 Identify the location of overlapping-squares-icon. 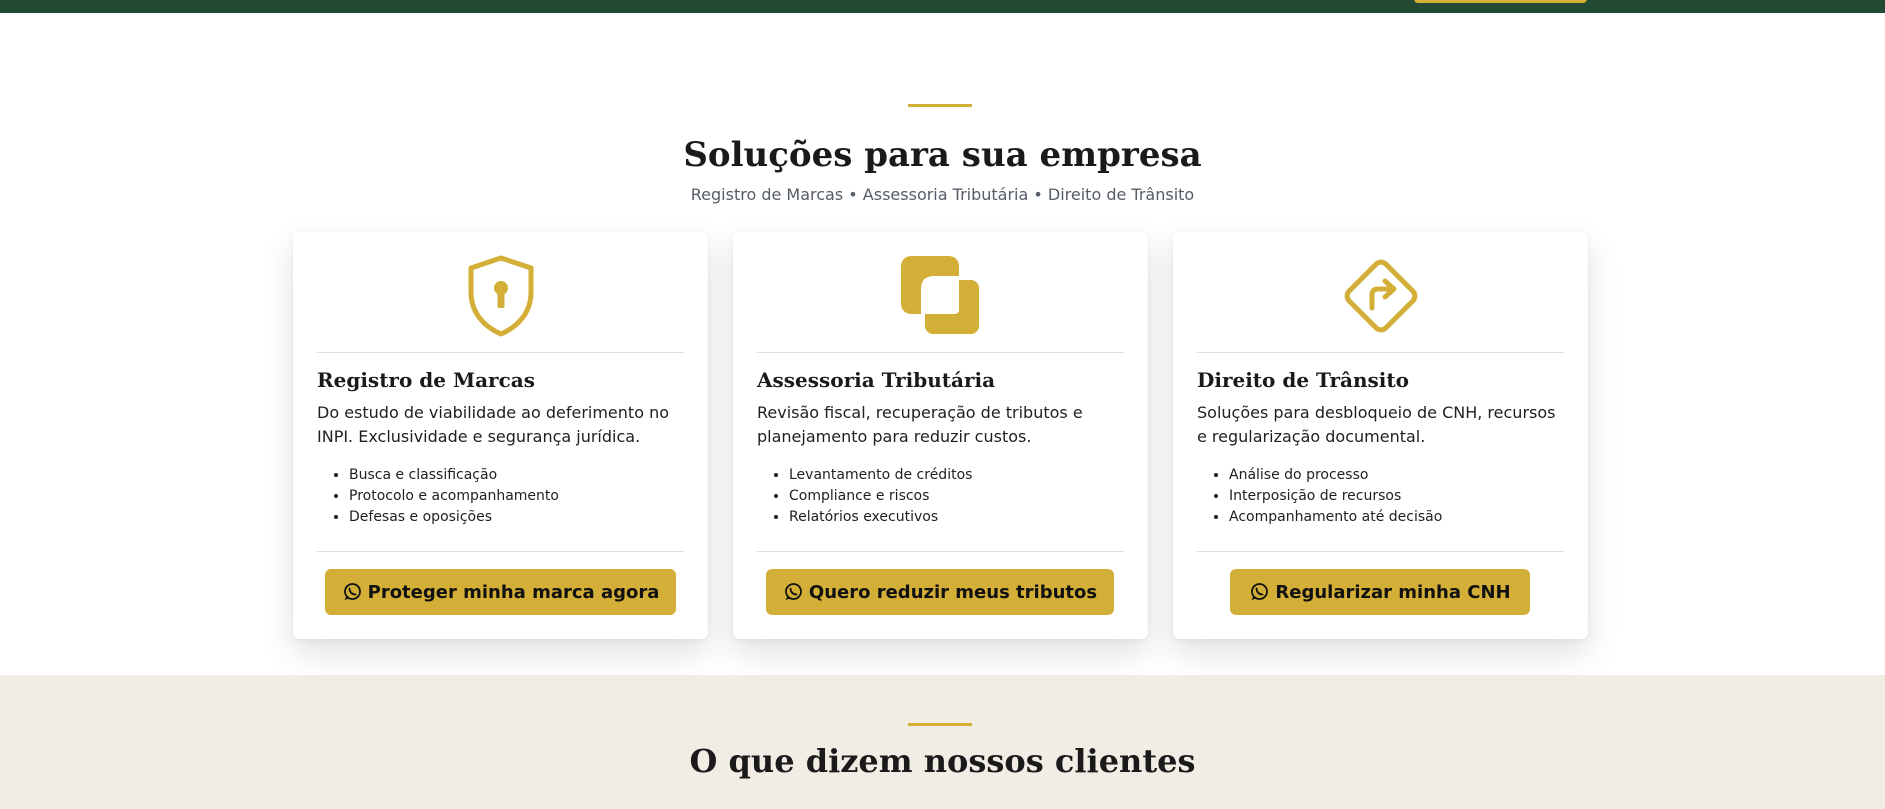
(940, 296).